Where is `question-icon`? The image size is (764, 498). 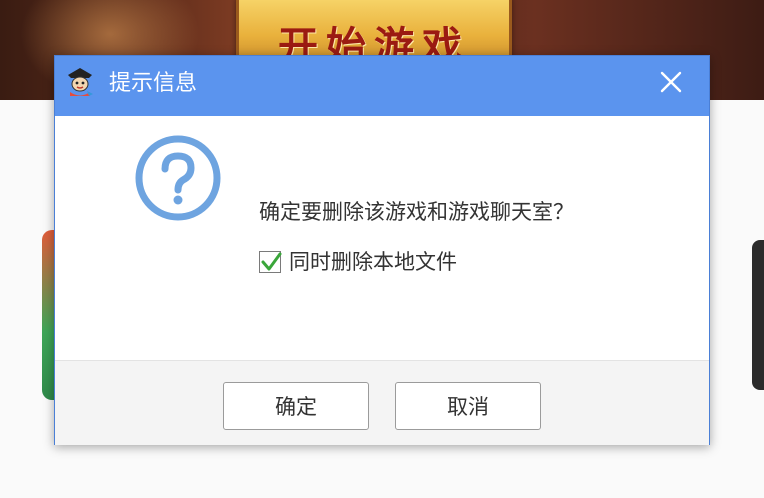
question-icon is located at coordinates (178, 178).